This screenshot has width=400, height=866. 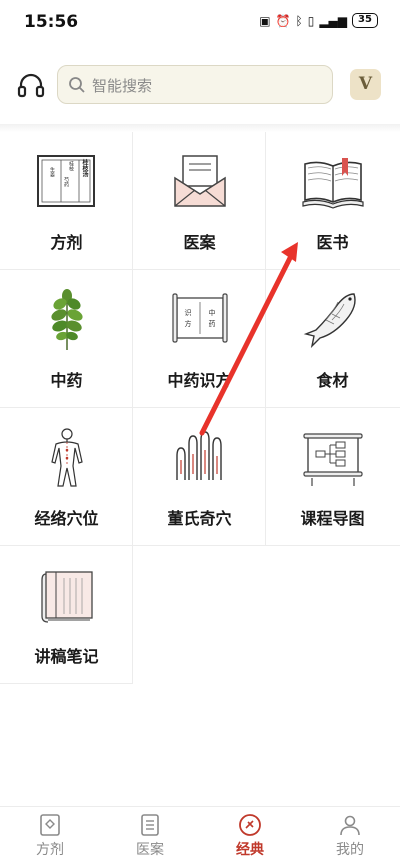 I want to click on nav-label: 我的, so click(x=350, y=850).